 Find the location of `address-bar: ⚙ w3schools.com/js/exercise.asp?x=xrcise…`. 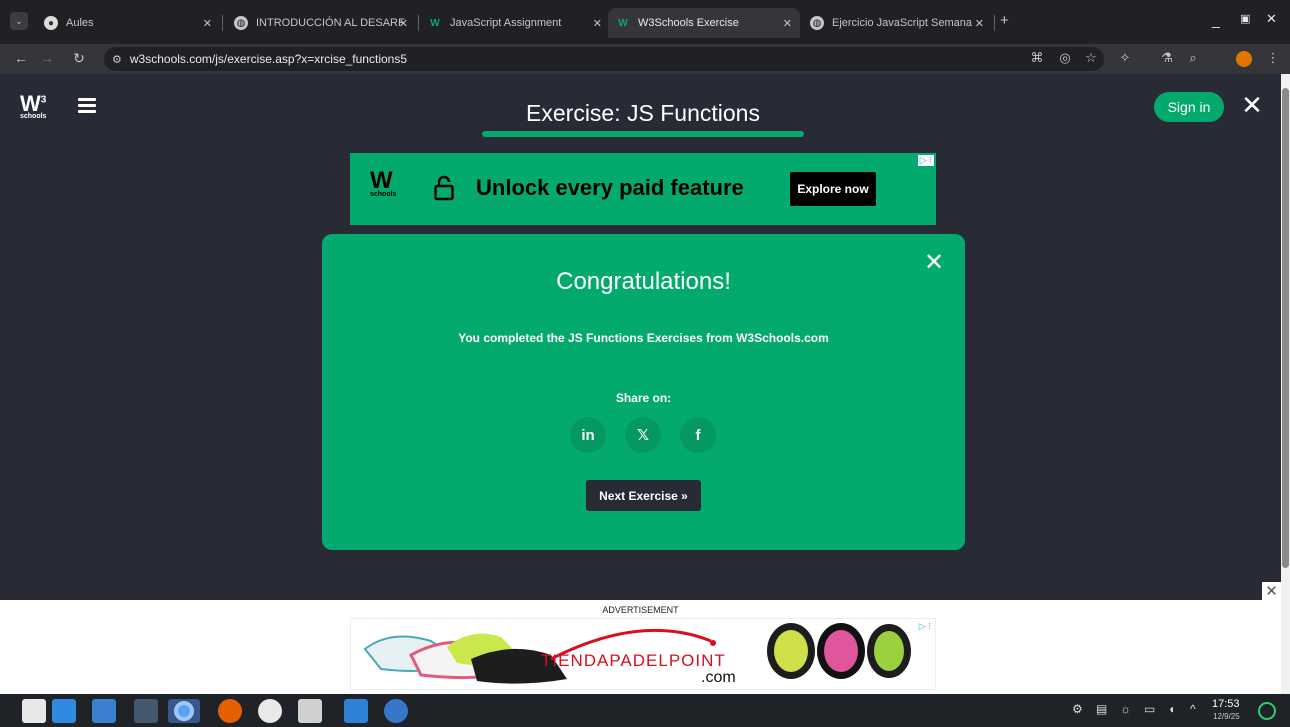

address-bar: ⚙ w3schools.com/js/exercise.asp?x=xrcise… is located at coordinates (604, 59).